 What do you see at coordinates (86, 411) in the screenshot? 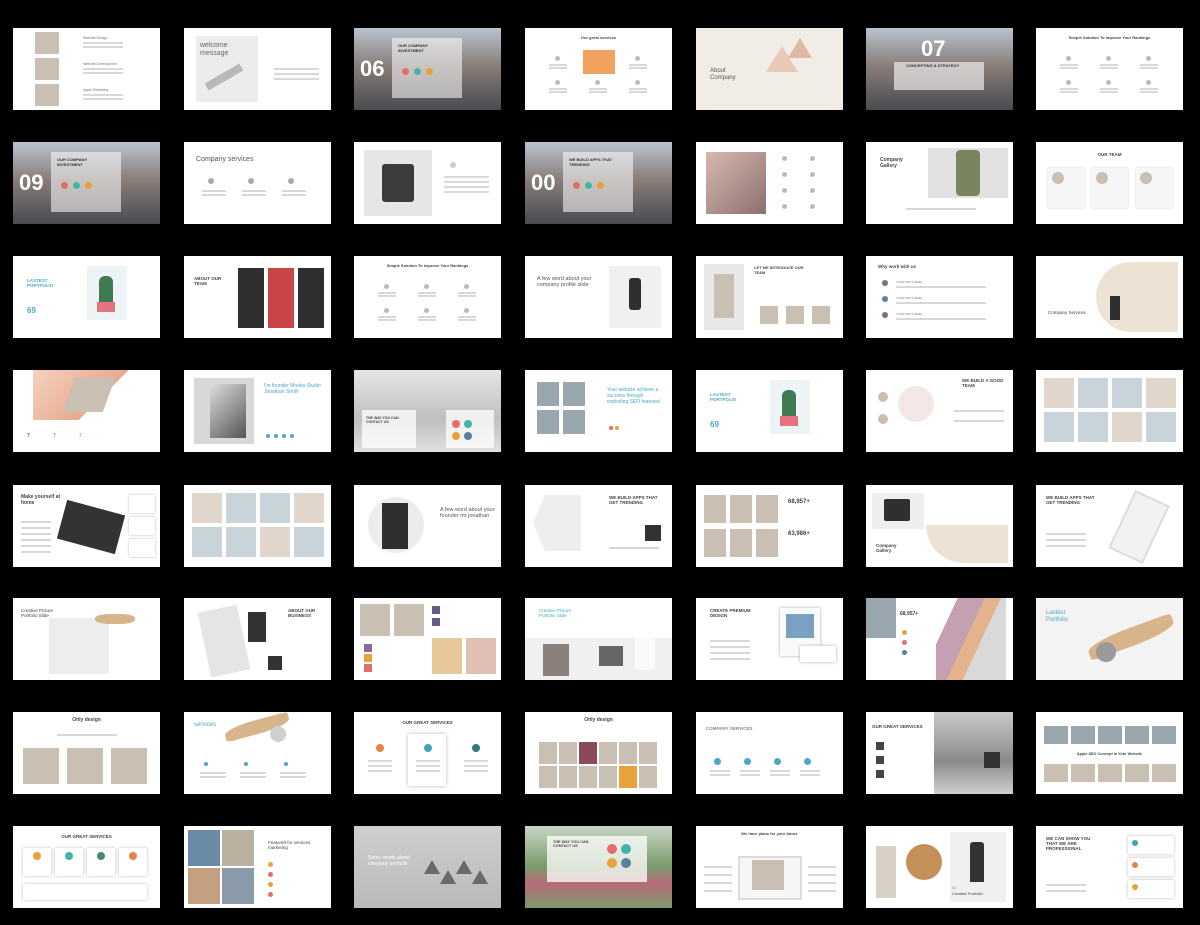
I see `slide-thumbnail: 7 7 7` at bounding box center [86, 411].